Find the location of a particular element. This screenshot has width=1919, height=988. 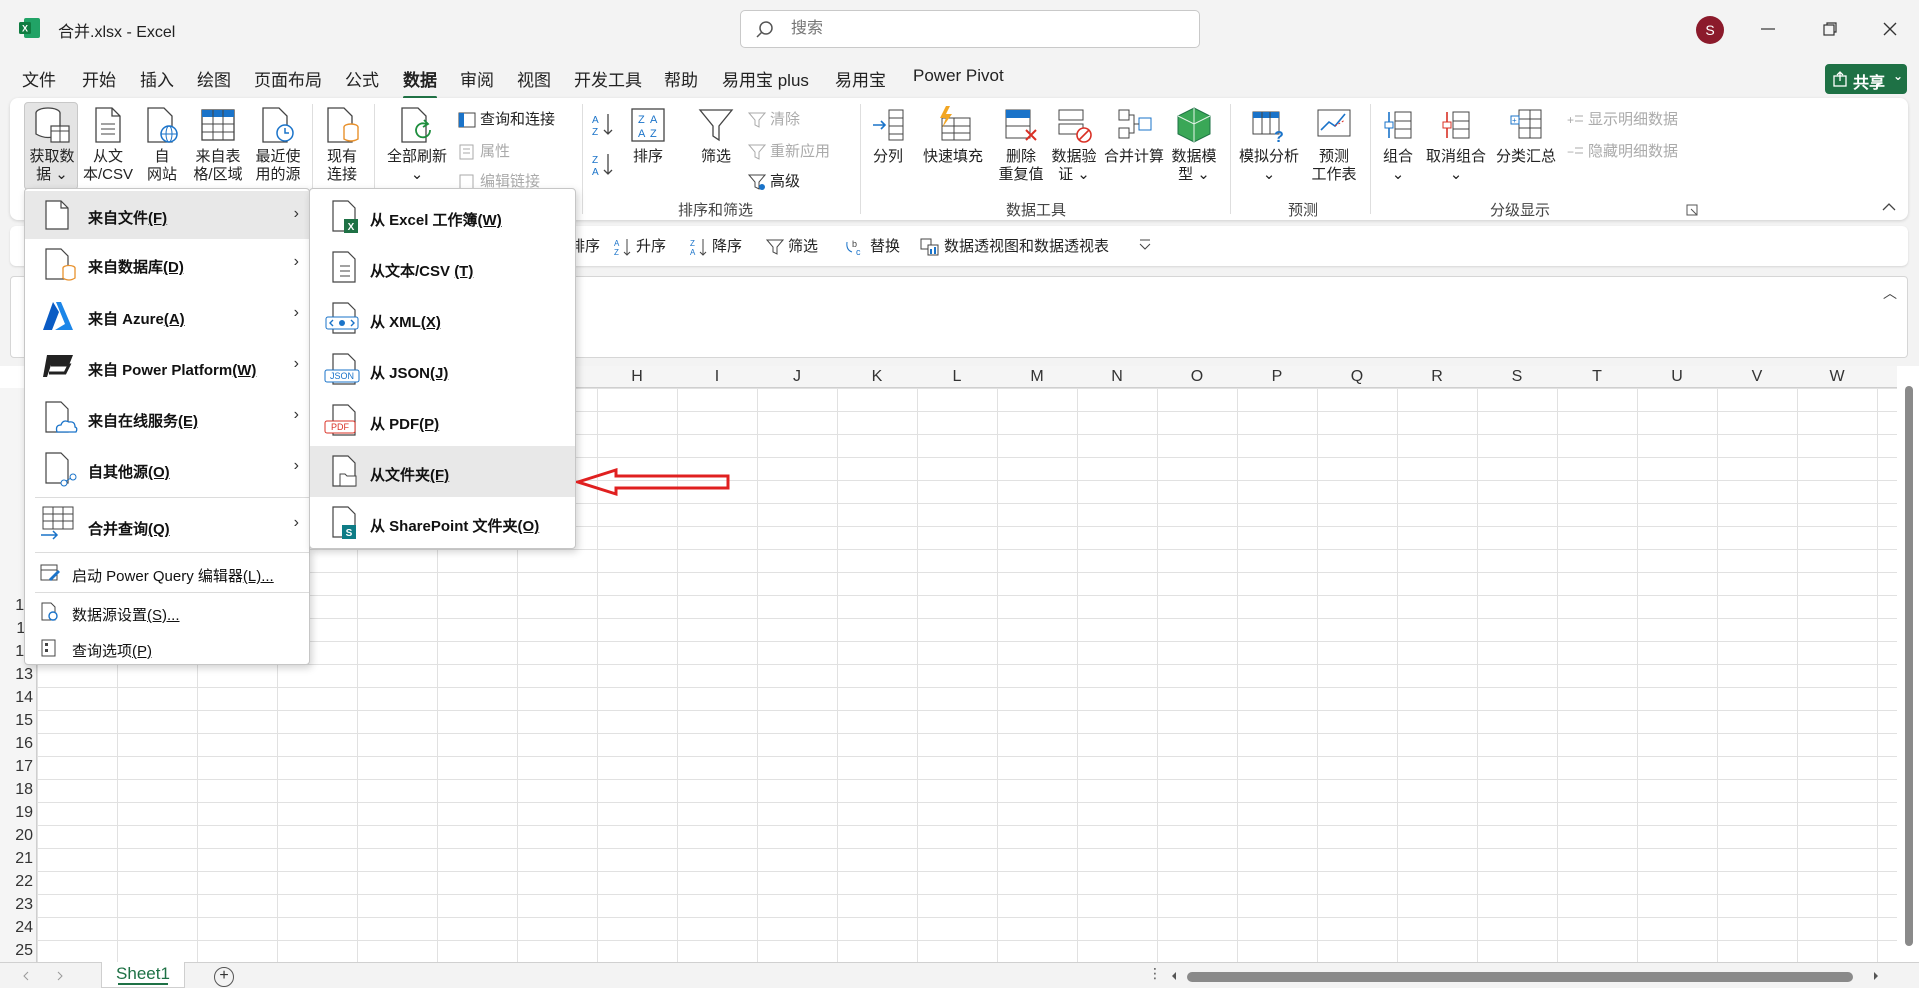

queries-connections-button: 查询和连接 is located at coordinates (506, 118).